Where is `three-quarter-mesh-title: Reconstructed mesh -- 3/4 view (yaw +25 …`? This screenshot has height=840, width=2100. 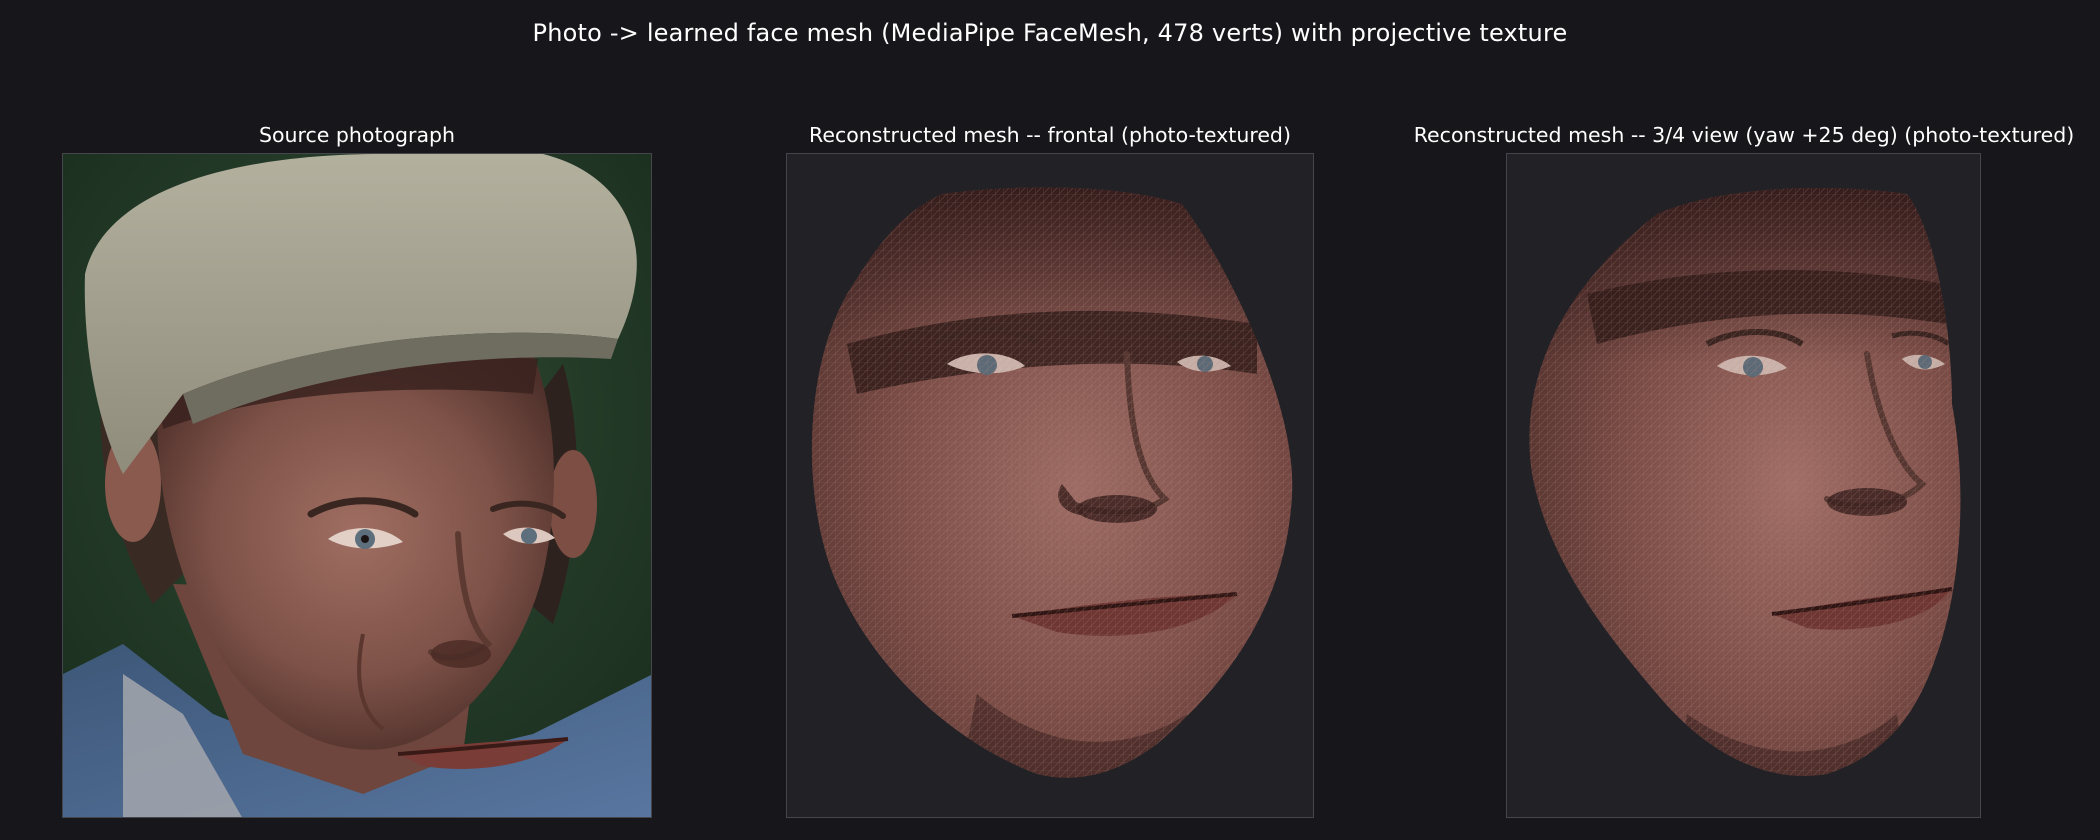 three-quarter-mesh-title: Reconstructed mesh -- 3/4 view (yaw +25 … is located at coordinates (1744, 135).